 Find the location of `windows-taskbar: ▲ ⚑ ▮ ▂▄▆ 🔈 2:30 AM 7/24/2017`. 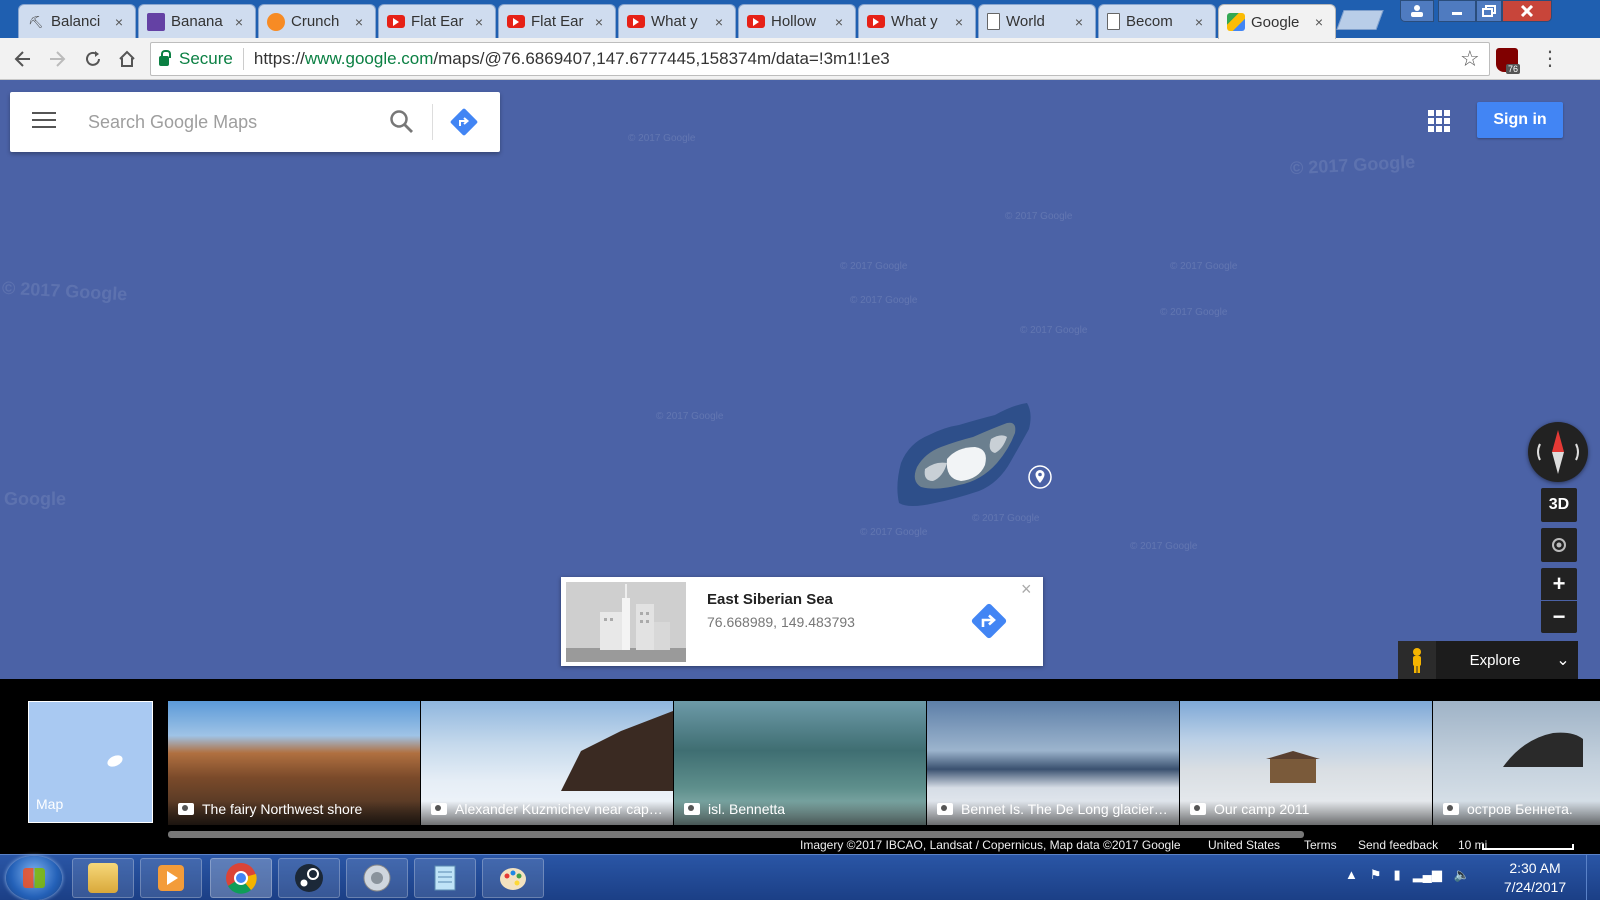

windows-taskbar: ▲ ⚑ ▮ ▂▄▆ 🔈 2:30 AM 7/24/2017 is located at coordinates (800, 877).